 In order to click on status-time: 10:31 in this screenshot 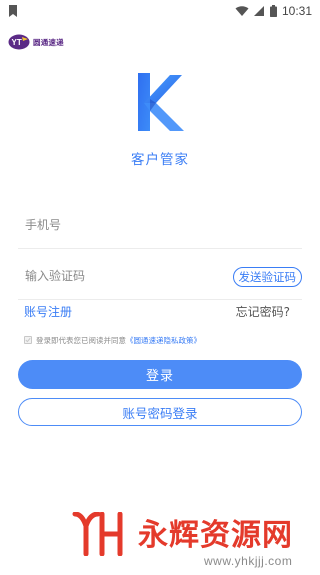, I will do `click(296, 11)`.